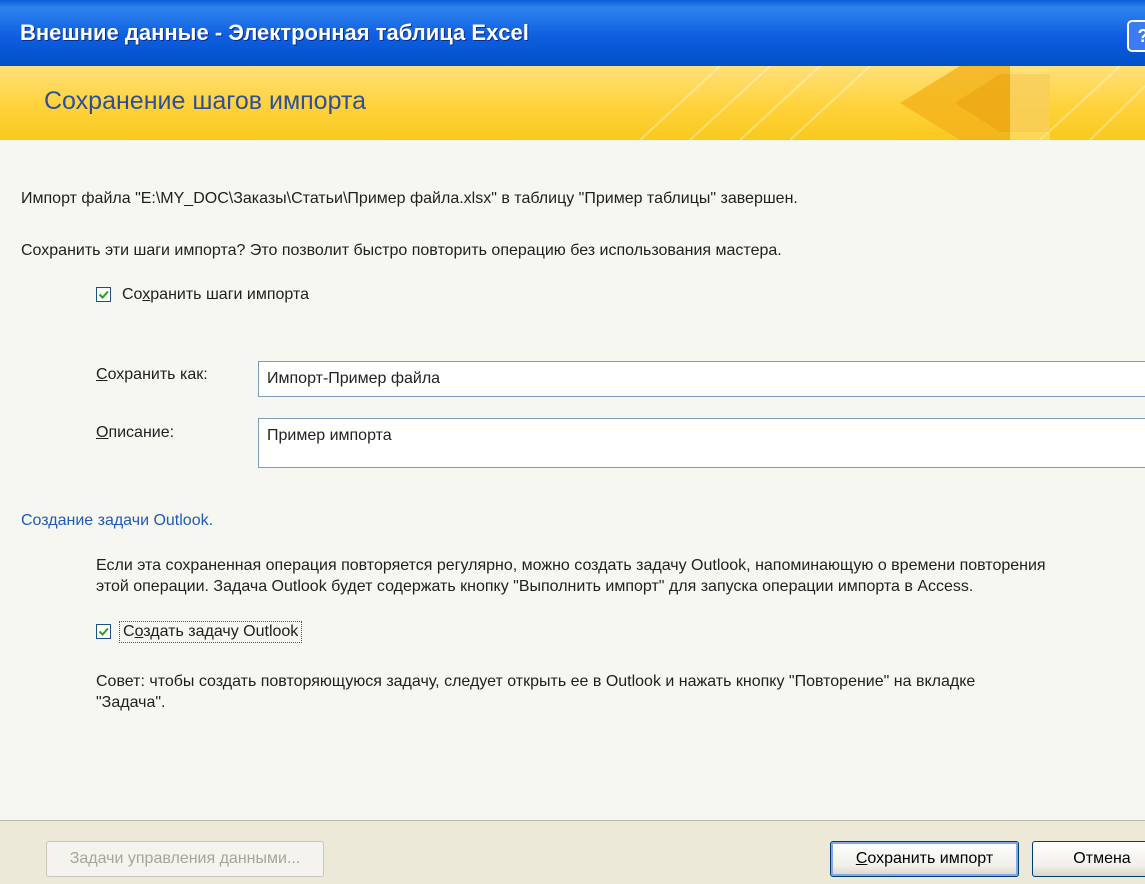 The height and width of the screenshot is (884, 1145). What do you see at coordinates (1088, 859) in the screenshot?
I see `cancel-button: Отмена` at bounding box center [1088, 859].